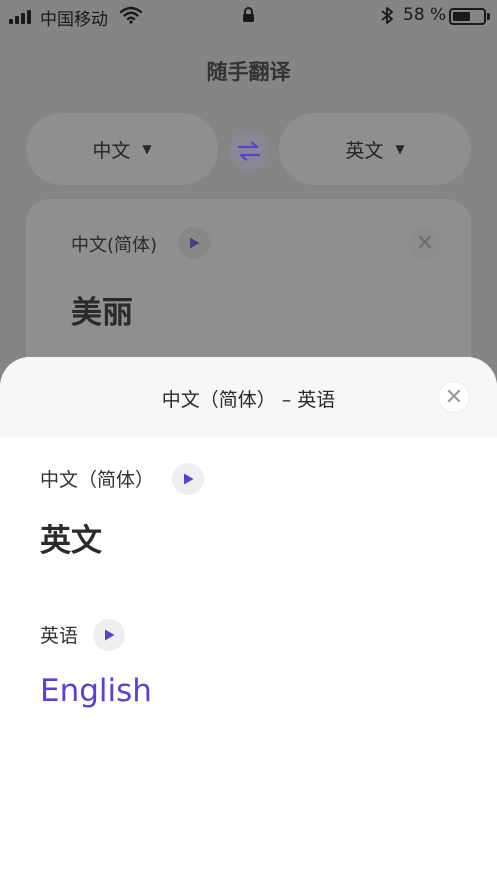 This screenshot has width=497, height=883. I want to click on target-language-label: 英文, so click(364, 150).